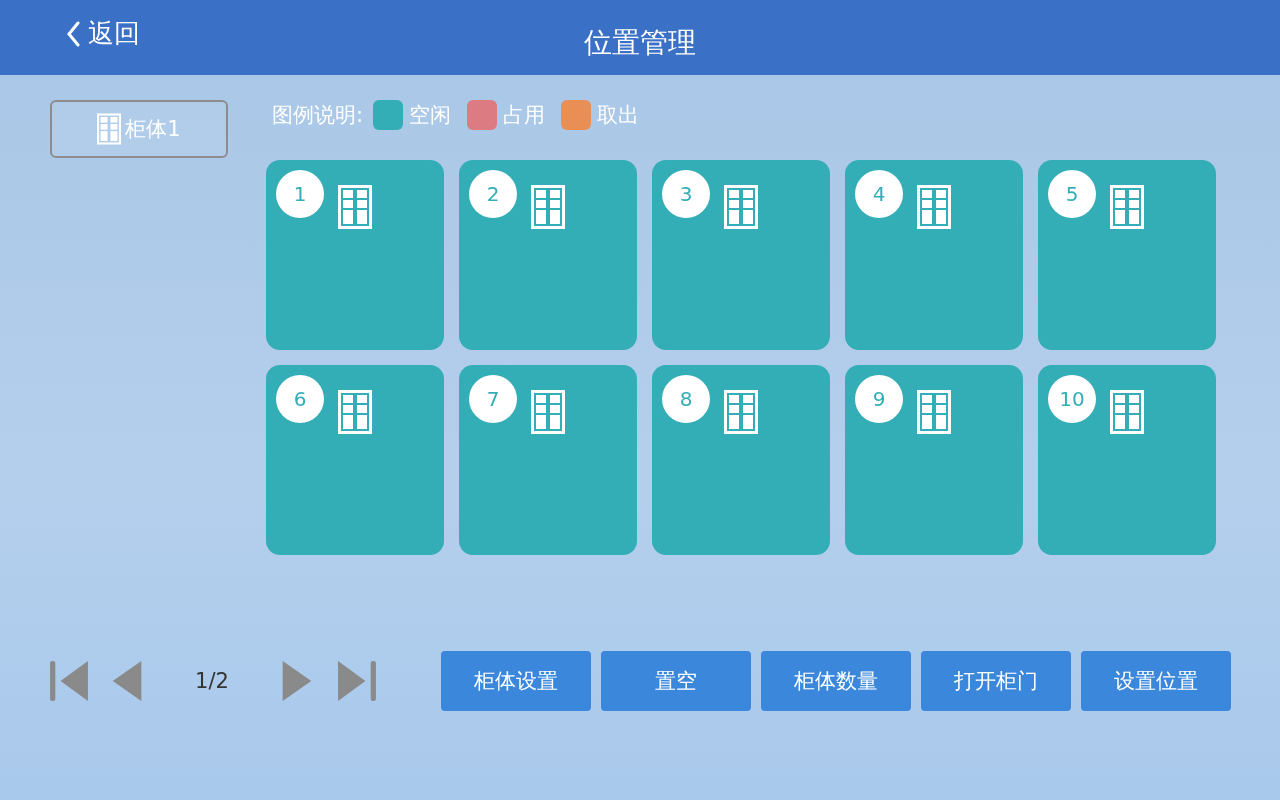  Describe the element at coordinates (127, 681) in the screenshot. I see `previous-page-icon` at that location.